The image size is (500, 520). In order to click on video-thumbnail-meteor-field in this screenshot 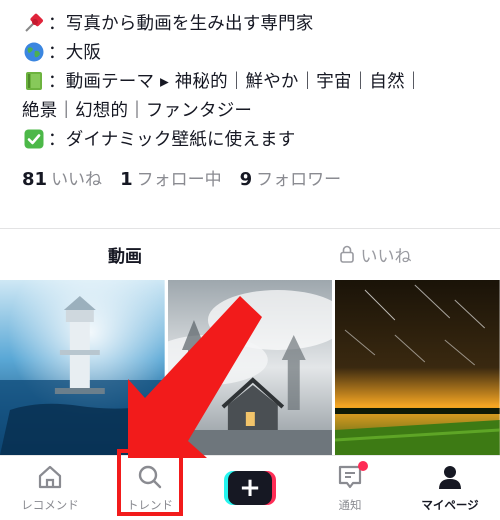, I will do `click(417, 367)`.